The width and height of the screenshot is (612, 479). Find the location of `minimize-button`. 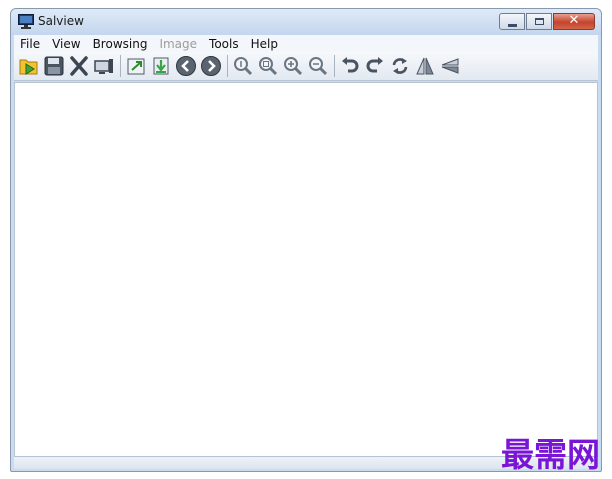

minimize-button is located at coordinates (512, 21).